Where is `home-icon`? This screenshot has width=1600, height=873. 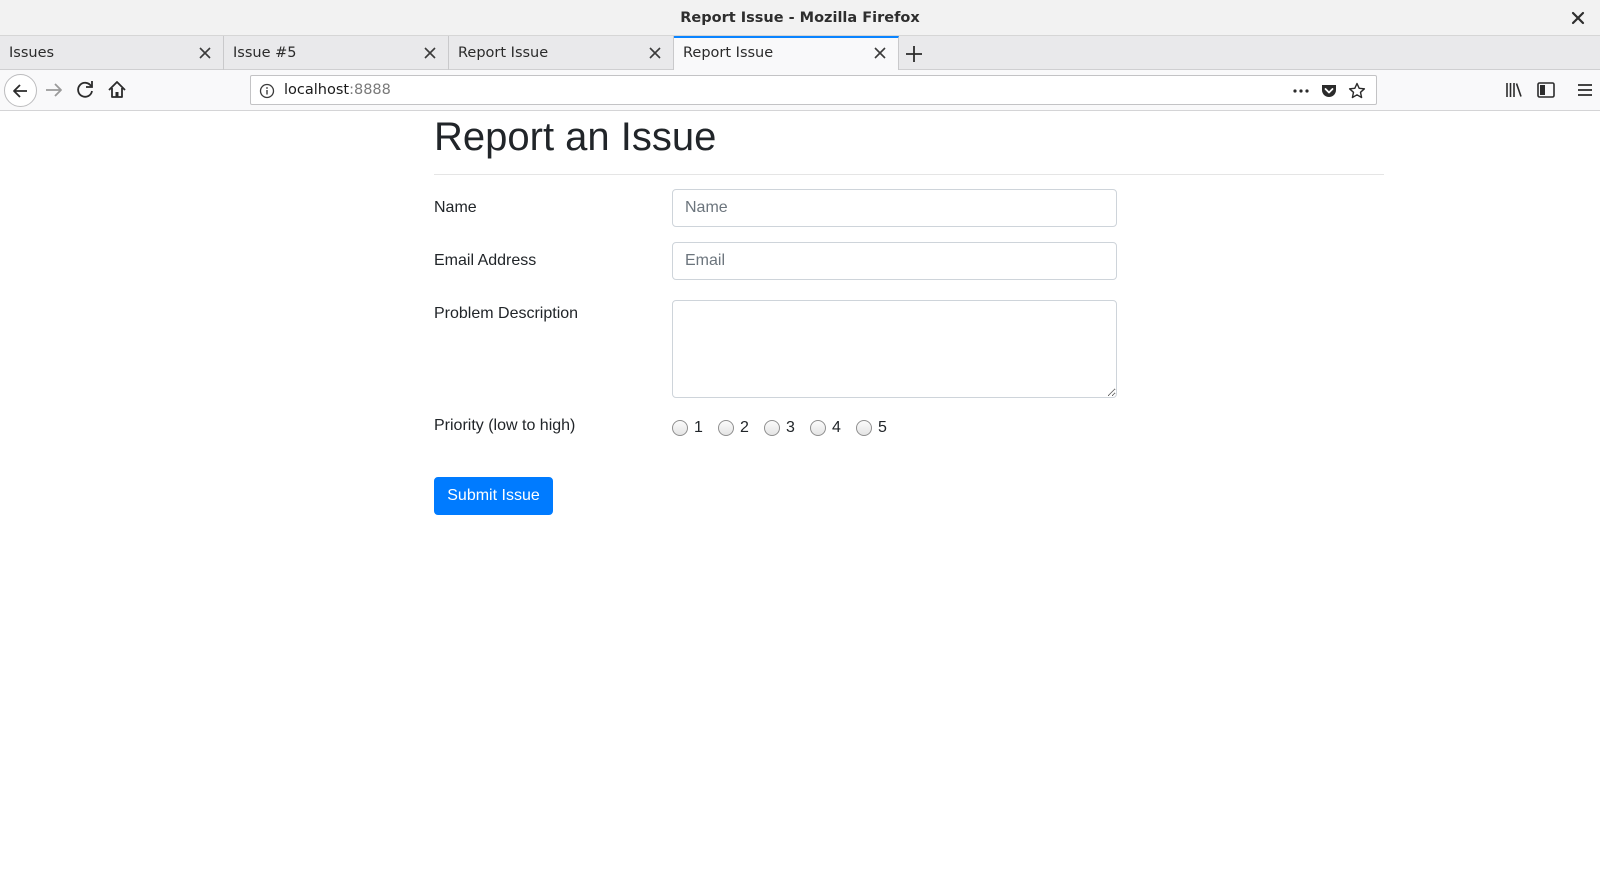
home-icon is located at coordinates (117, 90).